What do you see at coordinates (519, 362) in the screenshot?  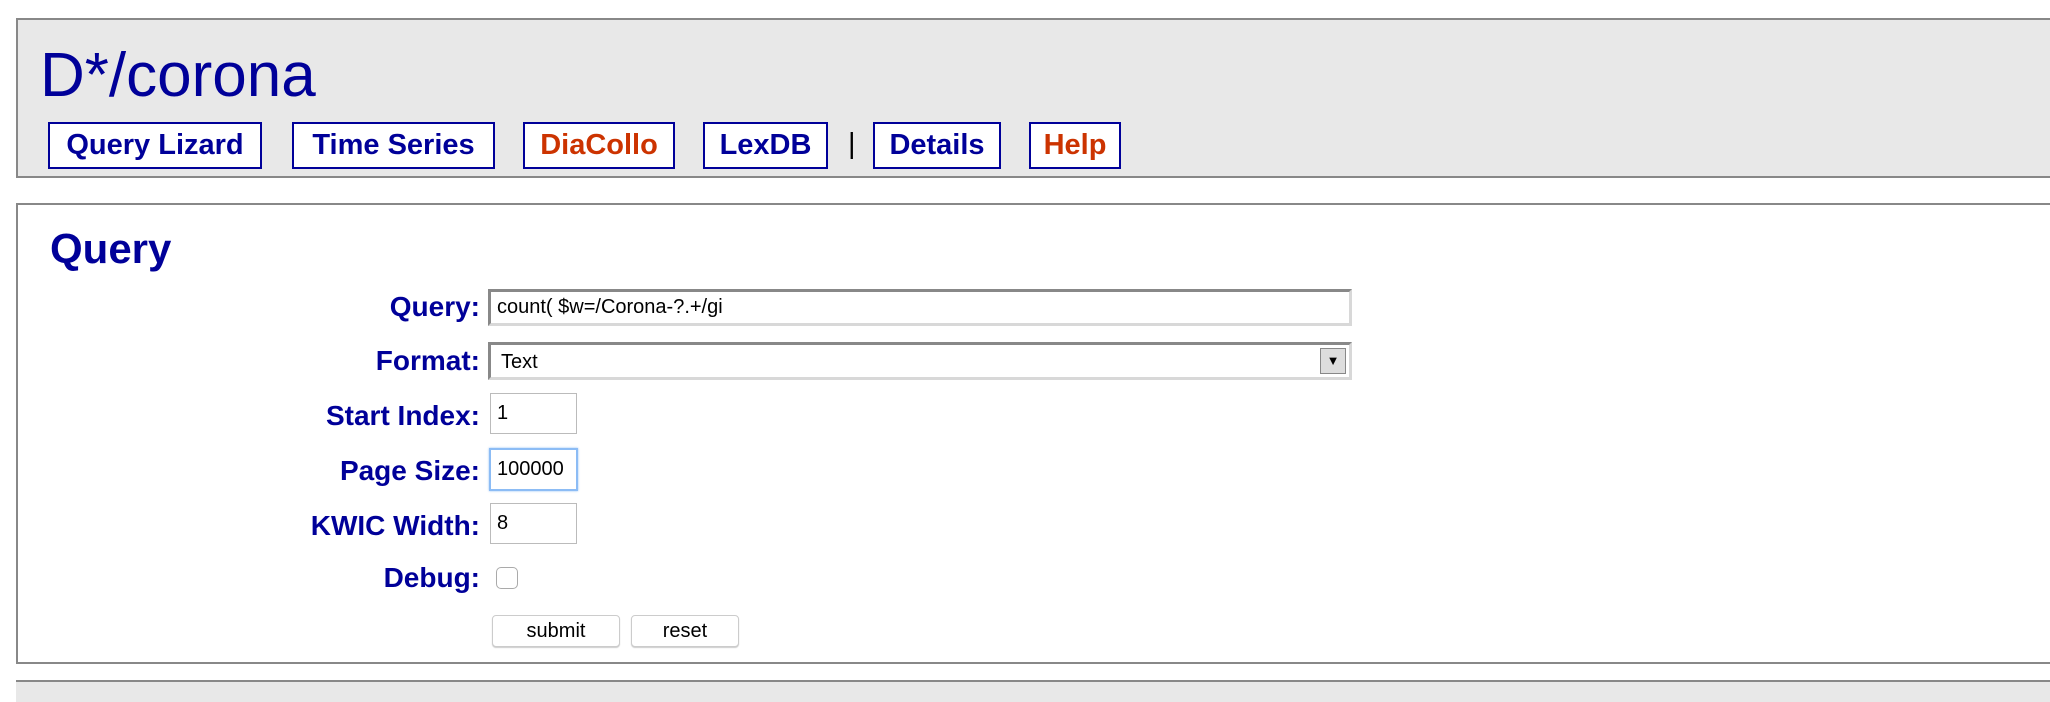 I see `format-selected-value: Text` at bounding box center [519, 362].